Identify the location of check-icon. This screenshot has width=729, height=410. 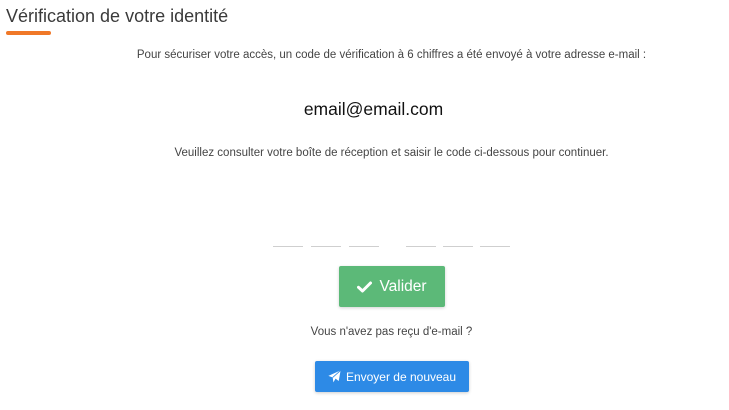
(365, 287).